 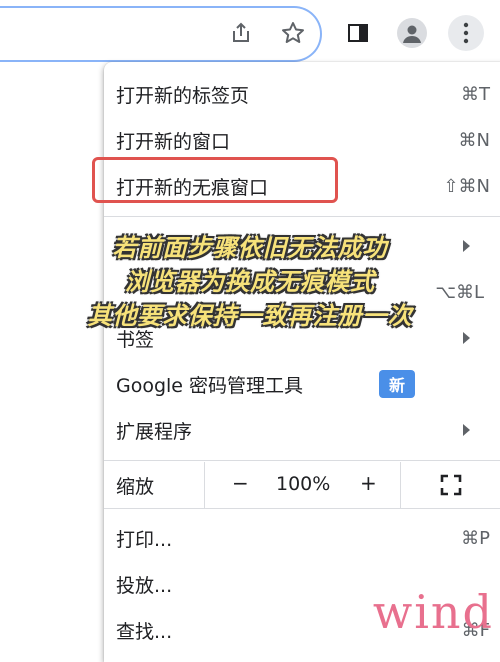 What do you see at coordinates (183, 95) in the screenshot?
I see `menu-item-label: 打开新的标签页` at bounding box center [183, 95].